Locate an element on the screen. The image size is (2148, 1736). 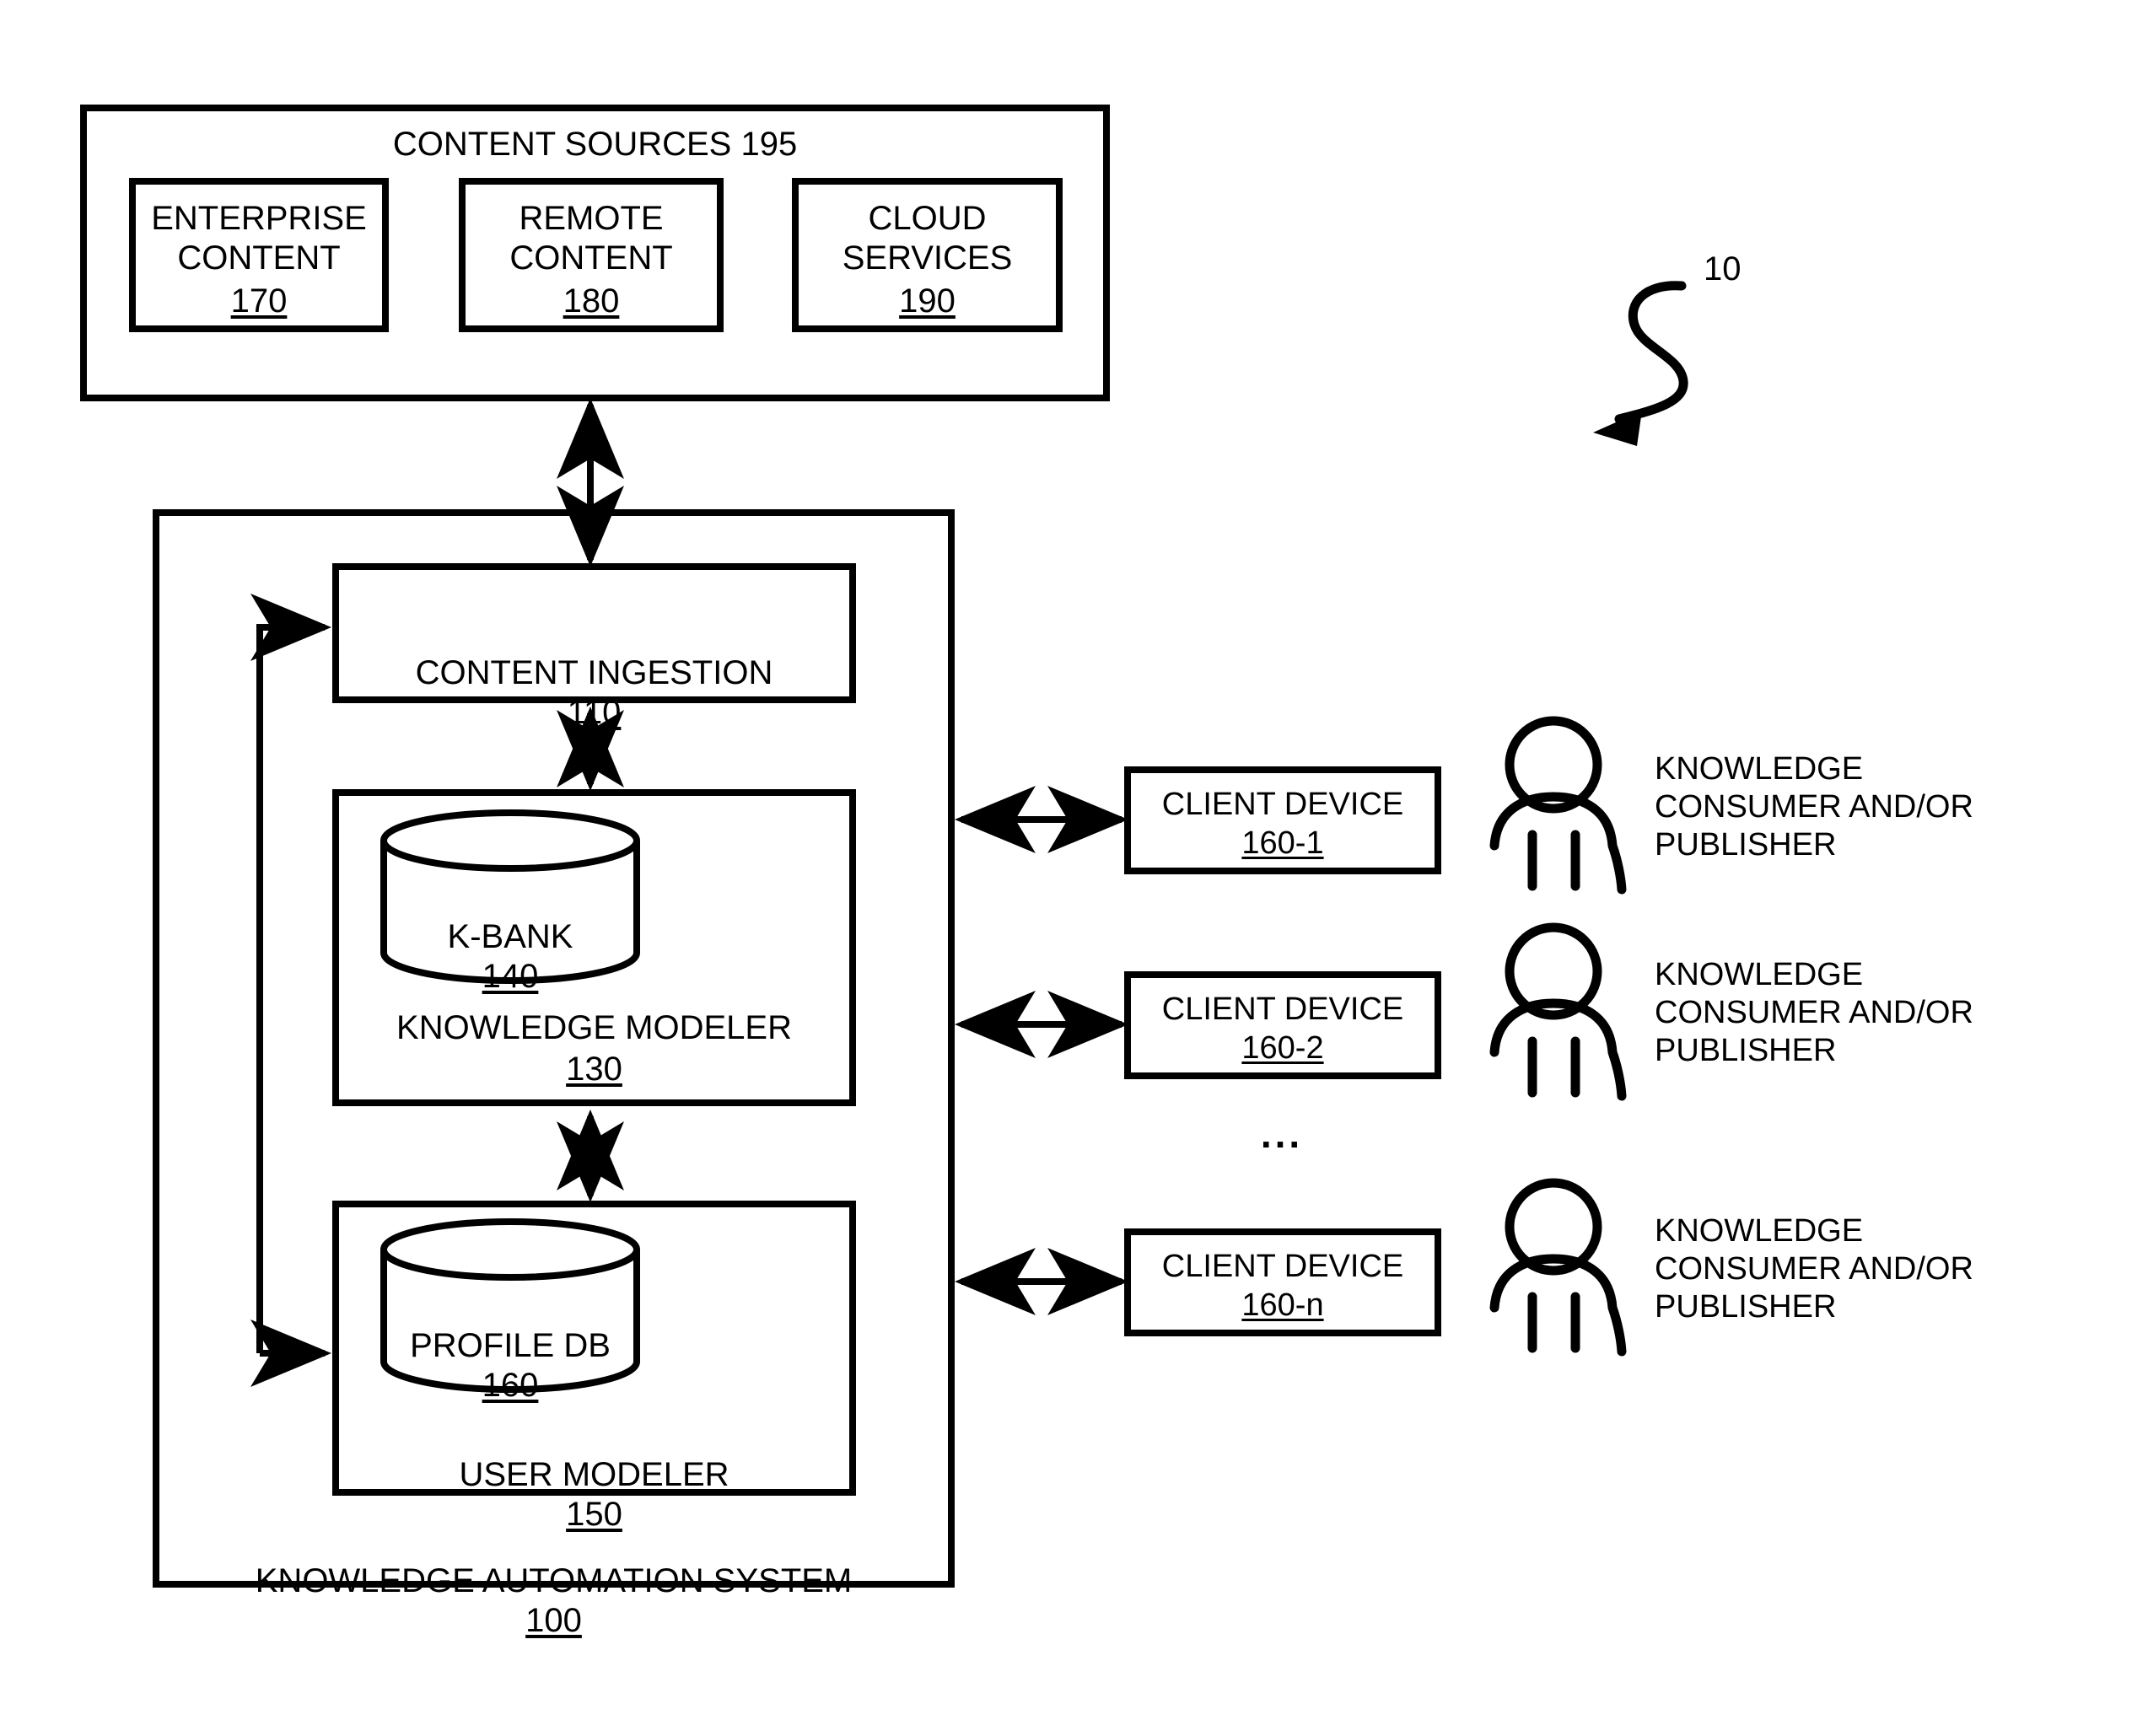
enterprise-content-box is located at coordinates (259, 255).